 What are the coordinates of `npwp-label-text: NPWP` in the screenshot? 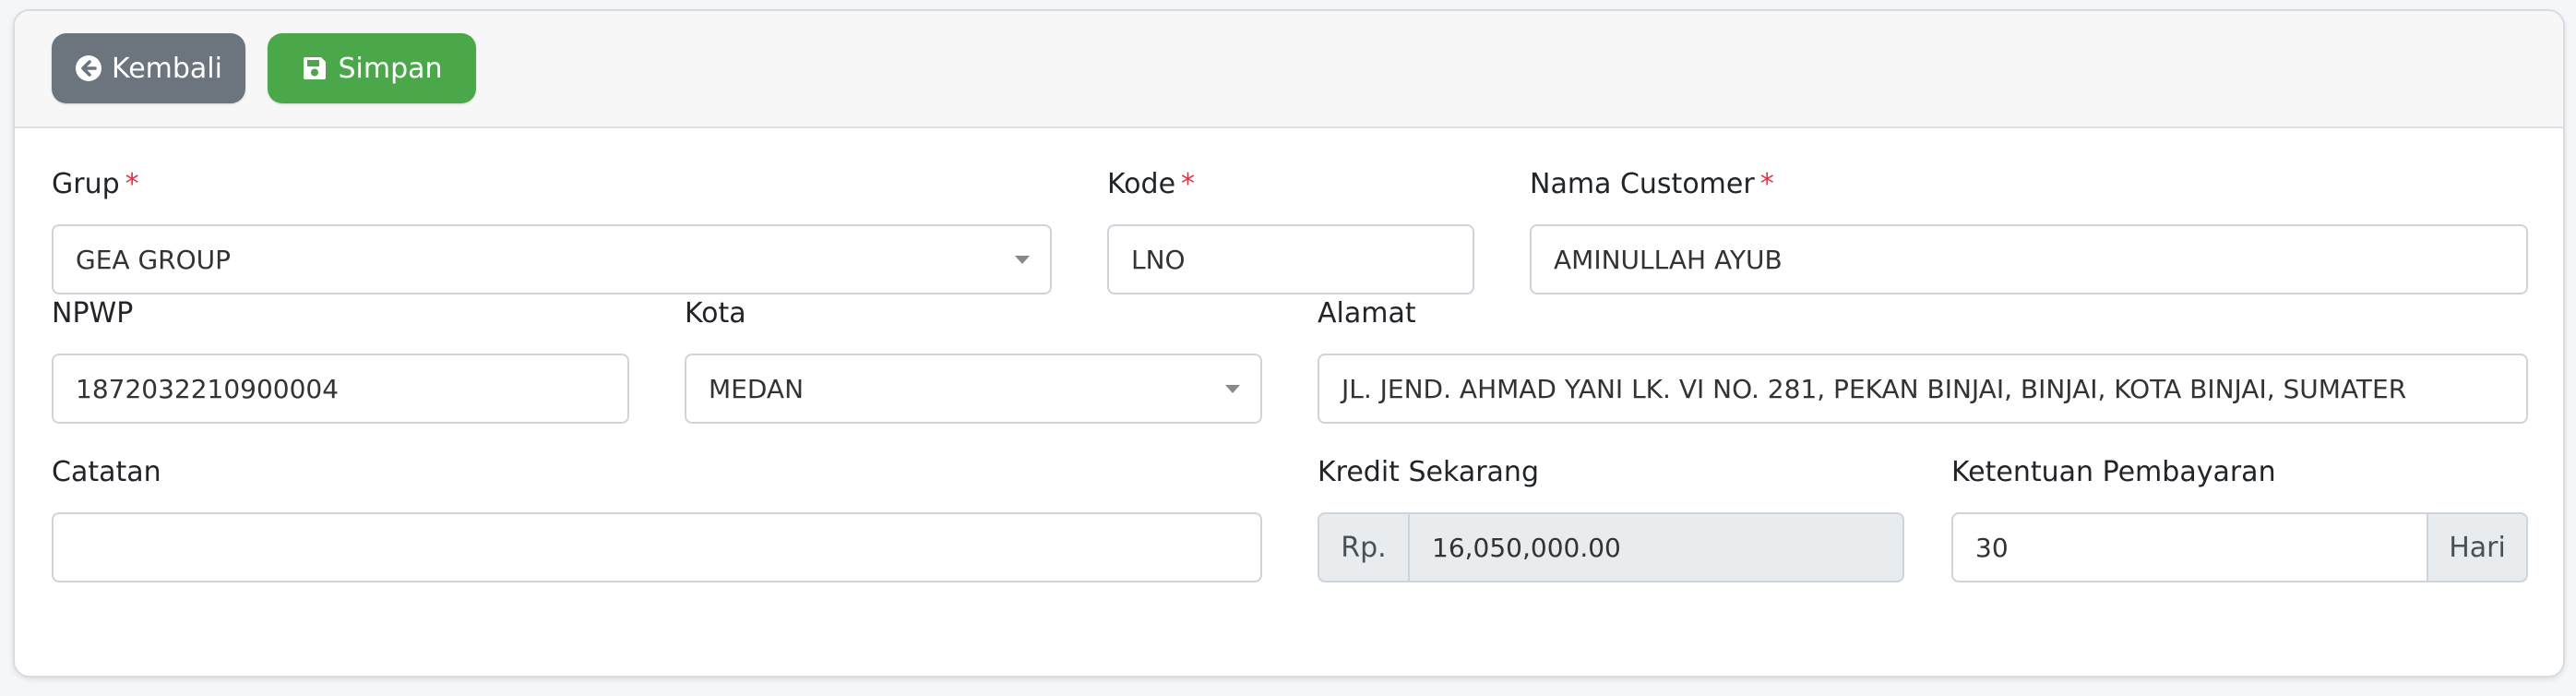 It's located at (93, 313).